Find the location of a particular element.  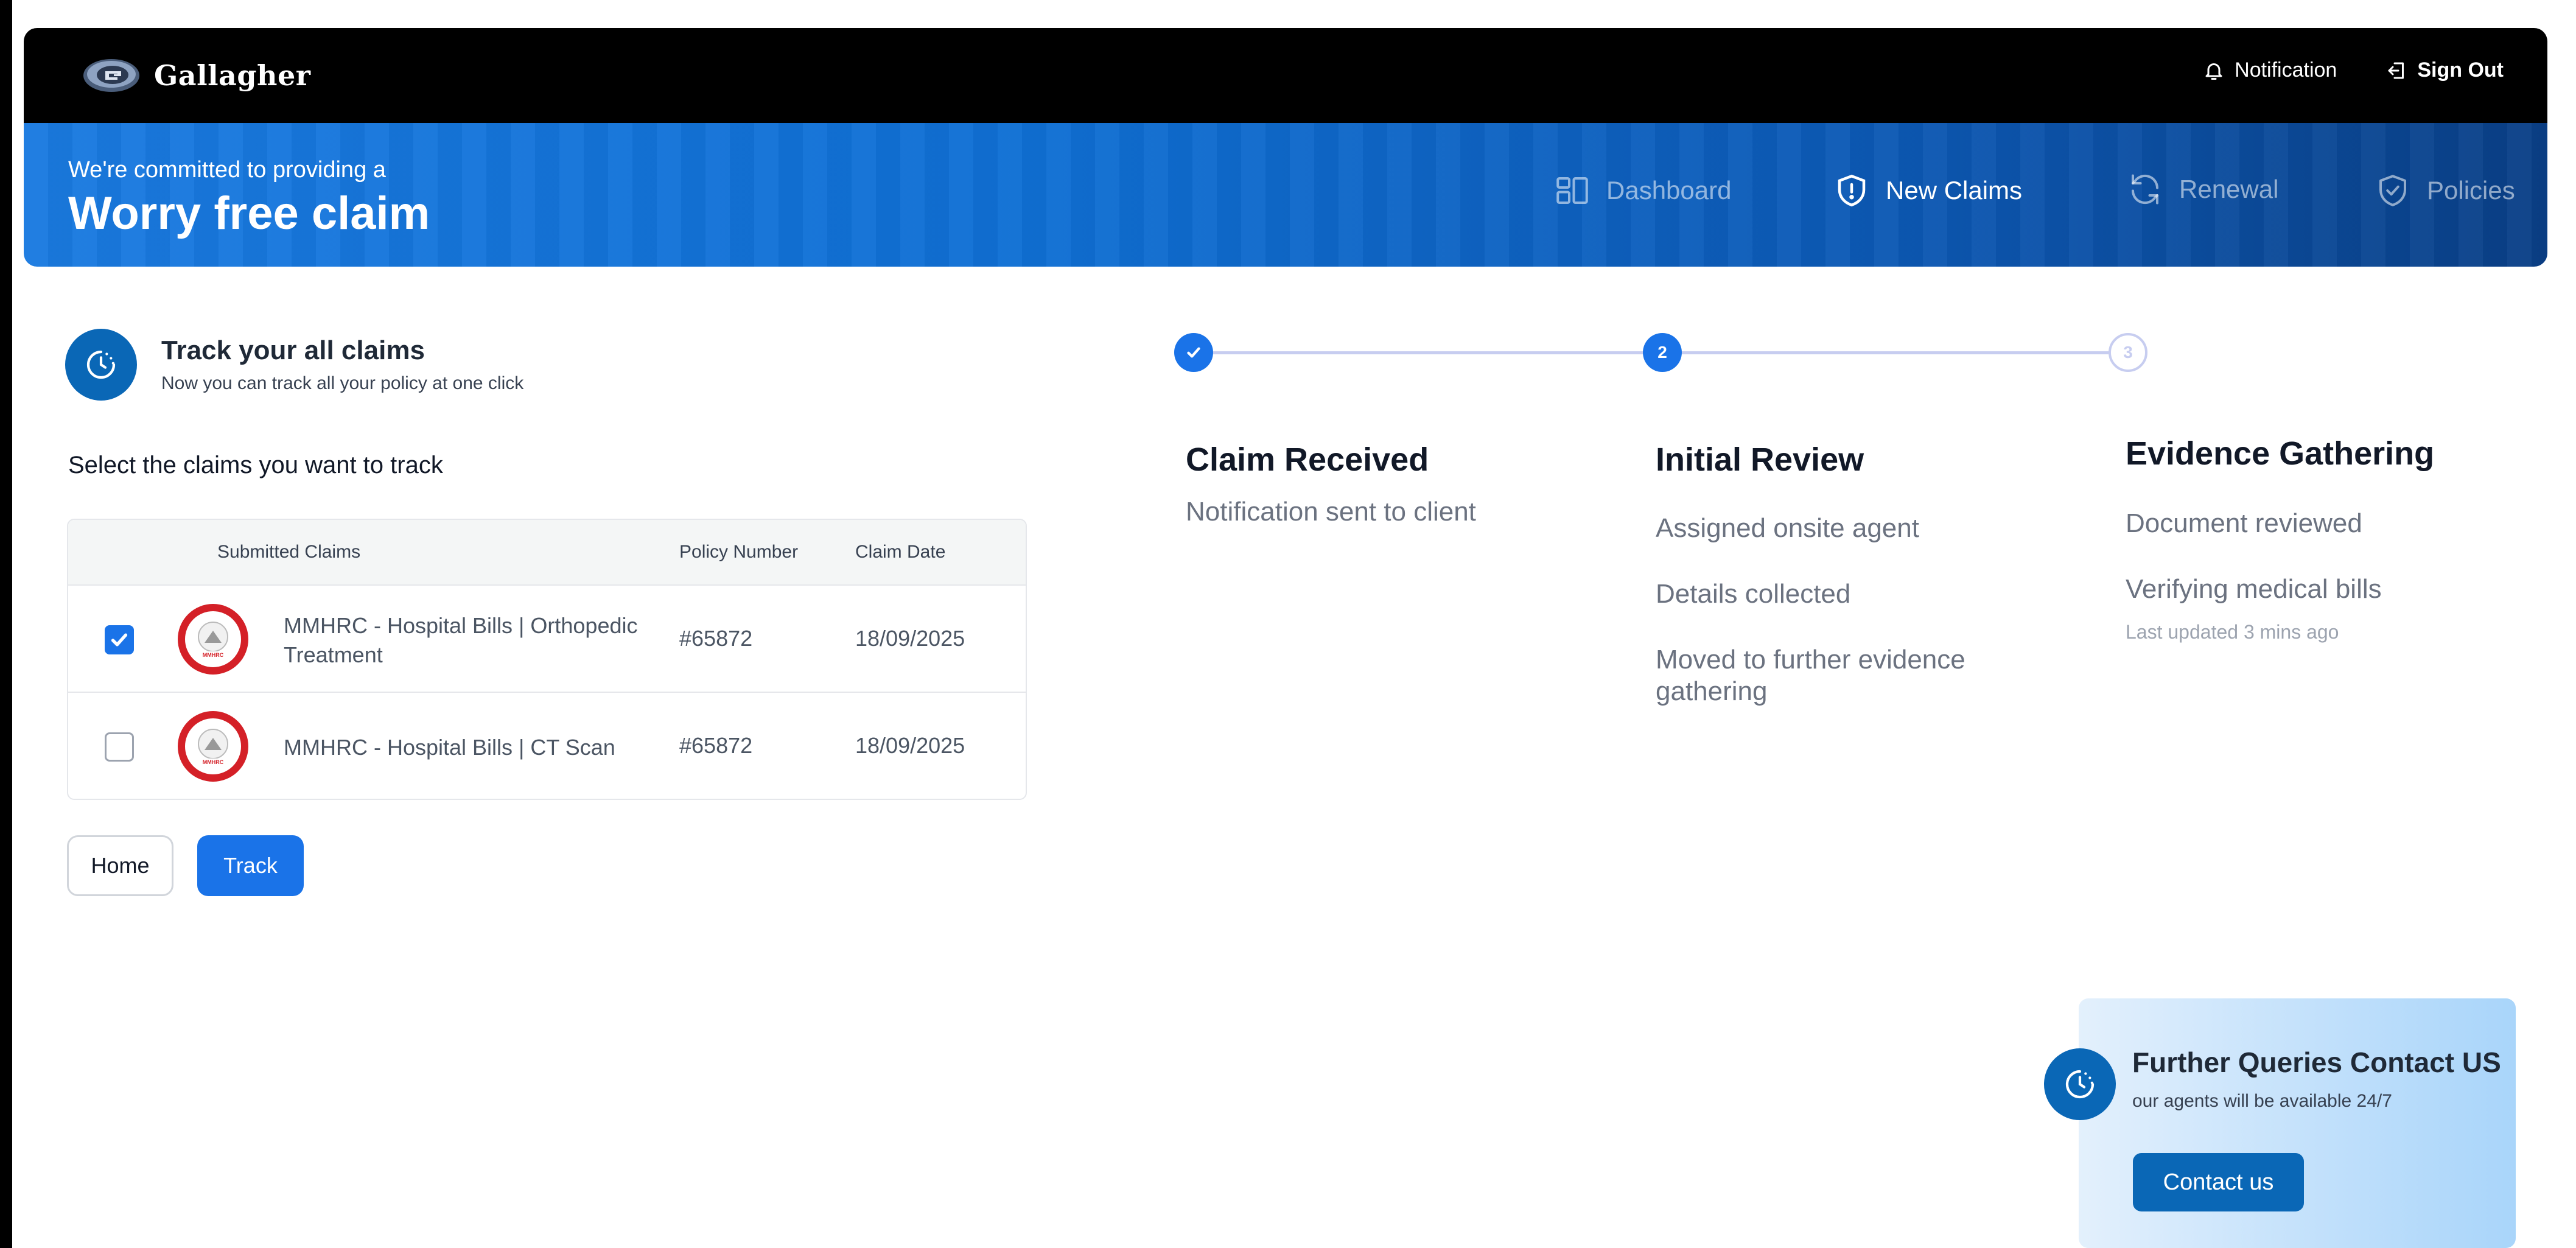

step-2-item: Assigned onsite agent is located at coordinates (1787, 528).